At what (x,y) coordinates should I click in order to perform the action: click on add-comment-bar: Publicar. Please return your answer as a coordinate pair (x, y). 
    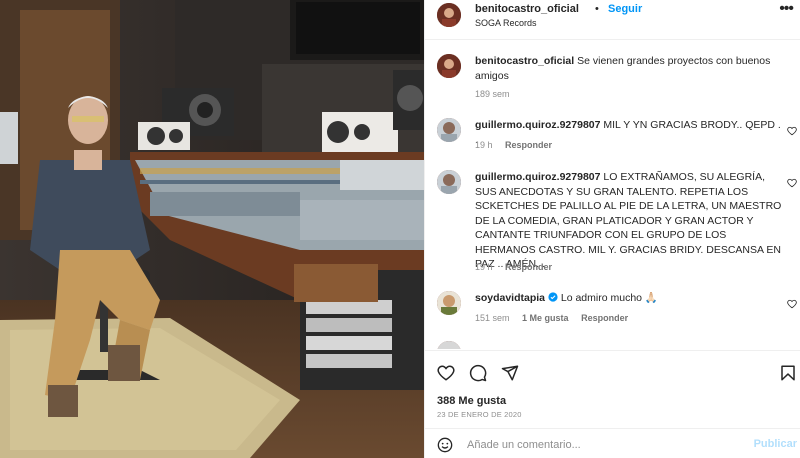
    Looking at the image, I should click on (612, 443).